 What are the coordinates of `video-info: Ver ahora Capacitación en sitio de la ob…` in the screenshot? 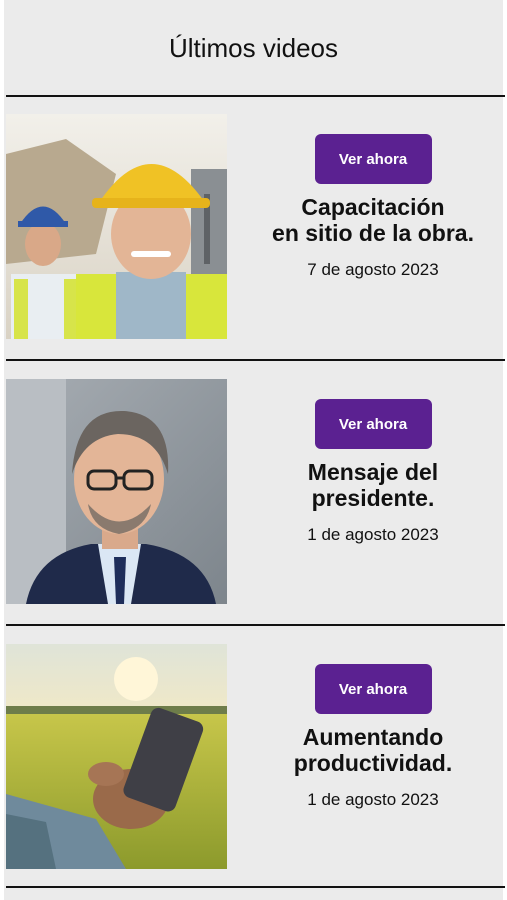 It's located at (373, 207).